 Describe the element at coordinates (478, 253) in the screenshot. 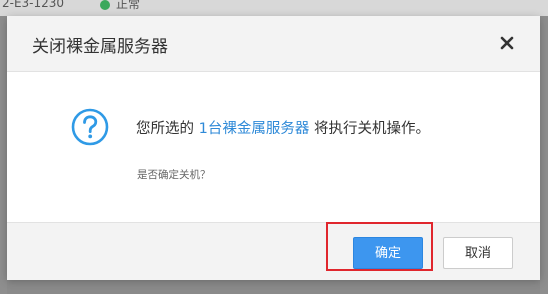

I see `cancel-button: 取消` at that location.